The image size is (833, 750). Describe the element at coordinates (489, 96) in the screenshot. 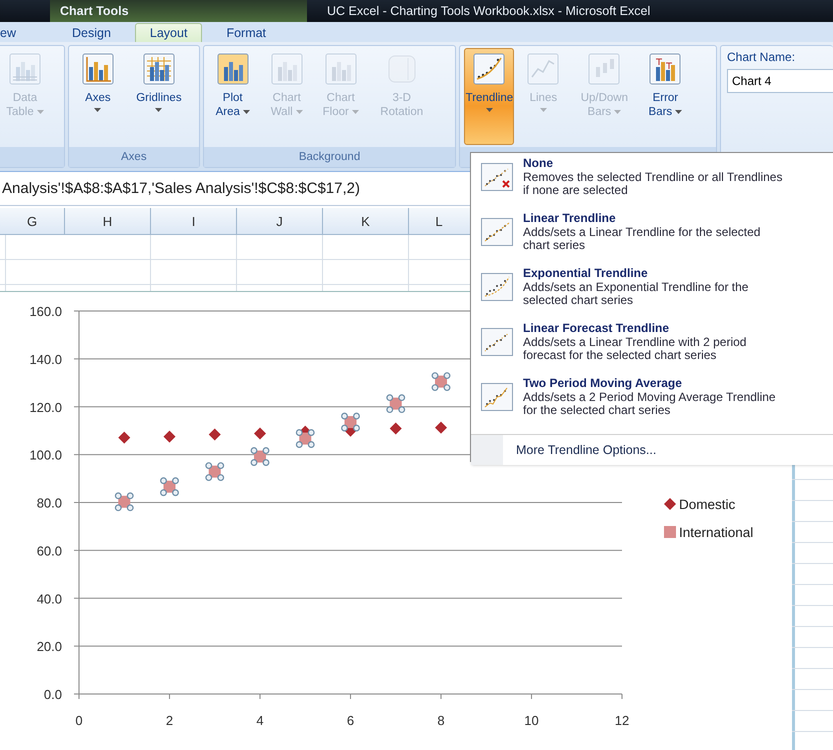

I see `ribbon-button: Trendline` at that location.